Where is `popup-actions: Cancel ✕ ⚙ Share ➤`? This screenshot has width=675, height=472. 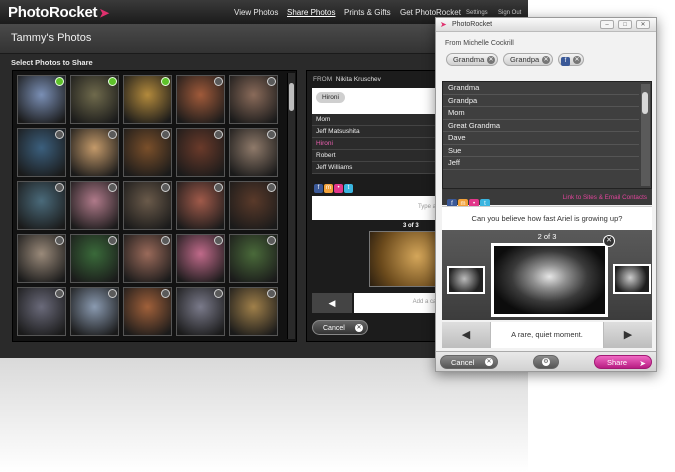 popup-actions: Cancel ✕ ⚙ Share ➤ is located at coordinates (546, 361).